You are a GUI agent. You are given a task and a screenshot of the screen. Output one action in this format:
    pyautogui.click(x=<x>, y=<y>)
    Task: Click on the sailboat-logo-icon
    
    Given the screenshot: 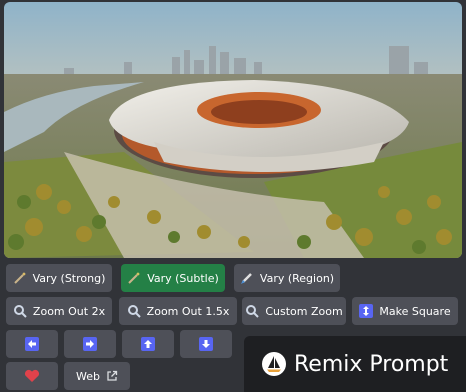 What is the action you would take?
    pyautogui.click(x=274, y=364)
    